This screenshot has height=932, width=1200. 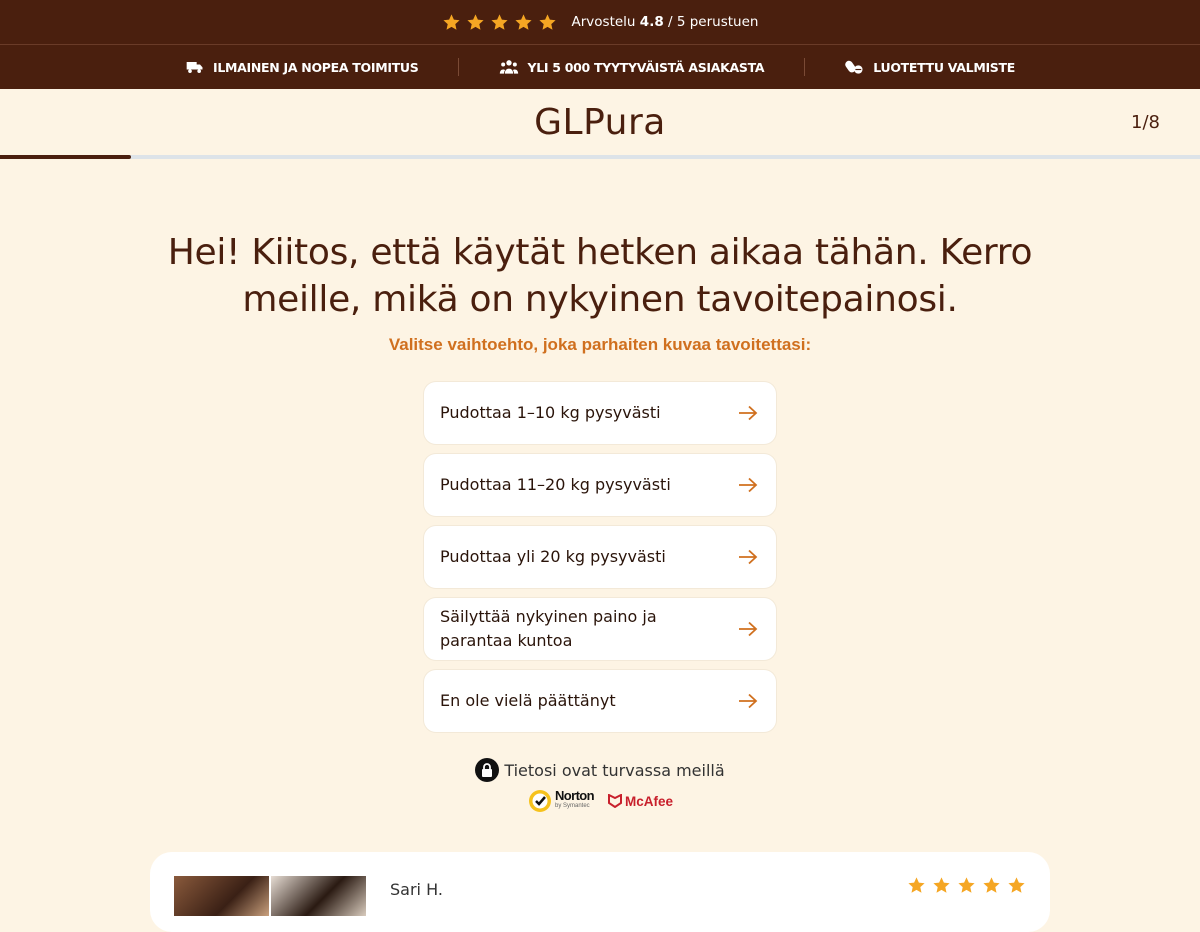 I want to click on feature-customers: YLI 5 000 TYYTYVÄISTÄ ASIAKASTA, so click(x=632, y=67).